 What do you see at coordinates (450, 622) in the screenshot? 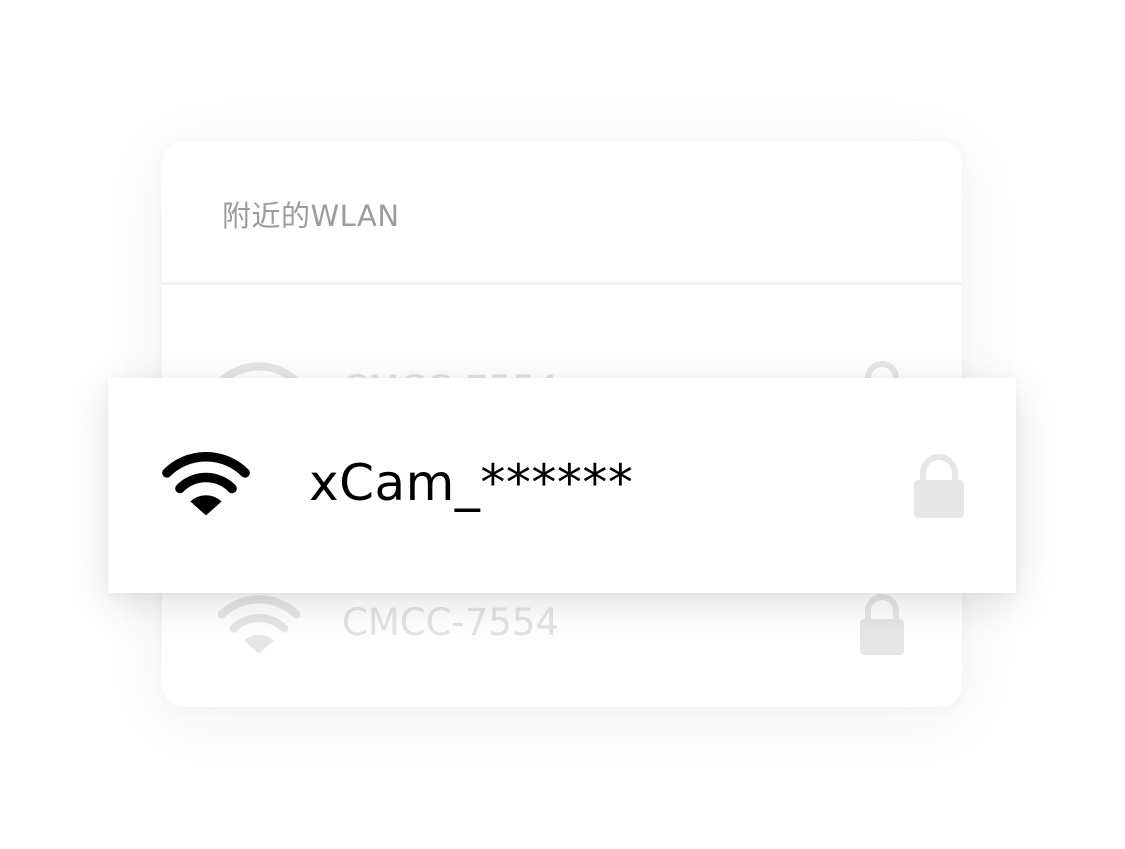
I see `wifi-network-name: CMCC-7554` at bounding box center [450, 622].